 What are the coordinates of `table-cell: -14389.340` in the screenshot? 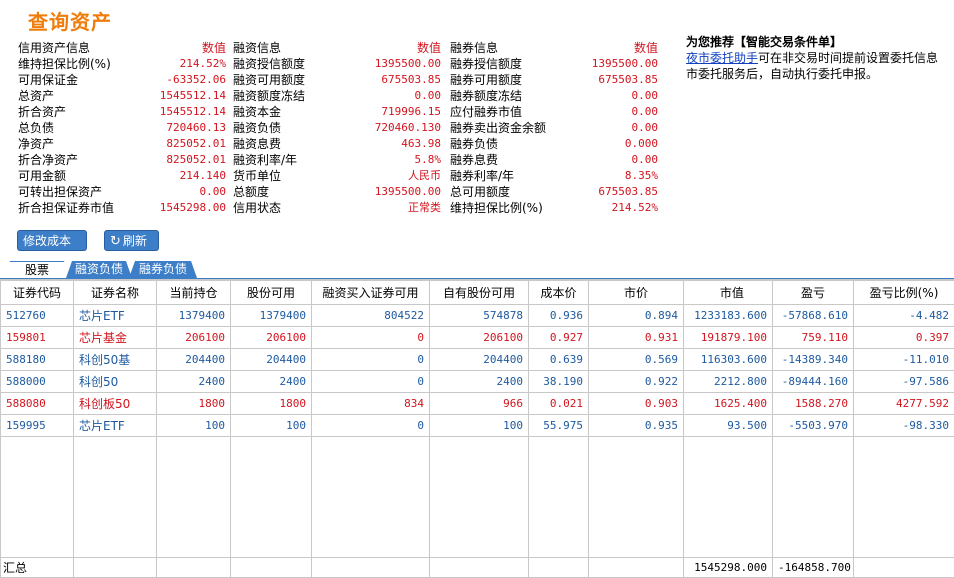 It's located at (813, 360).